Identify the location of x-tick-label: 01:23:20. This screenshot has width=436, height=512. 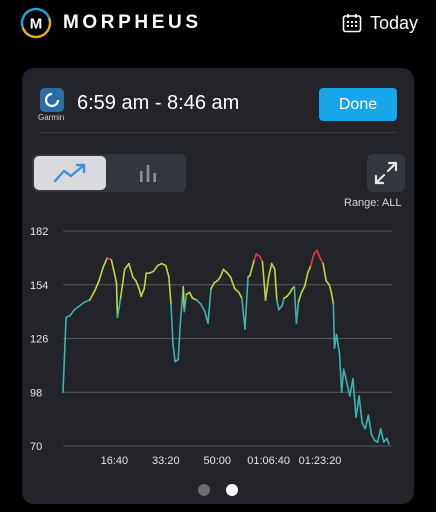
(320, 460).